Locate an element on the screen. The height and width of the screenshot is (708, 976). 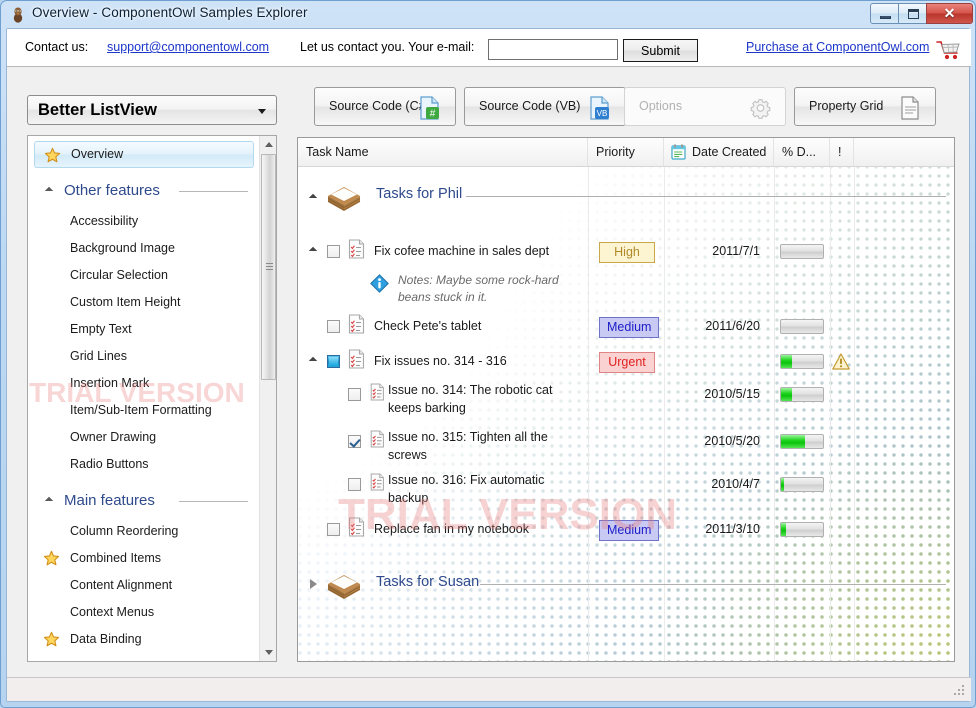
sidebar-item-combined-items: Combined Items is located at coordinates (144, 558).